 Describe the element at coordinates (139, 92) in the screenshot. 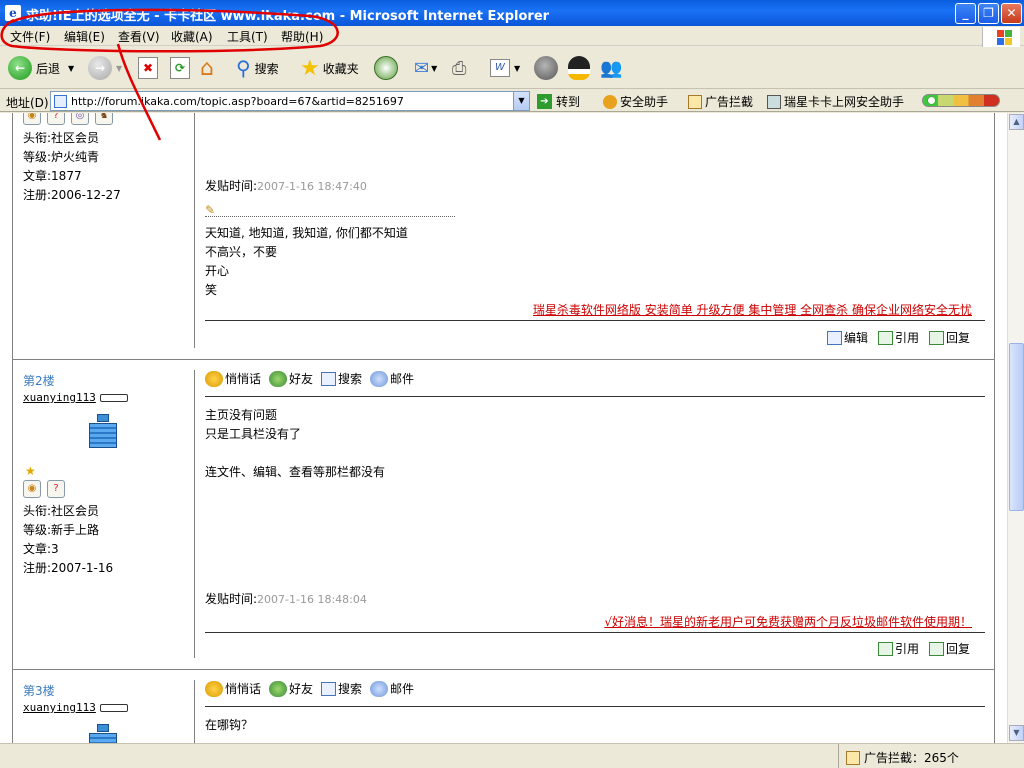

I see `annotation-arrow` at that location.